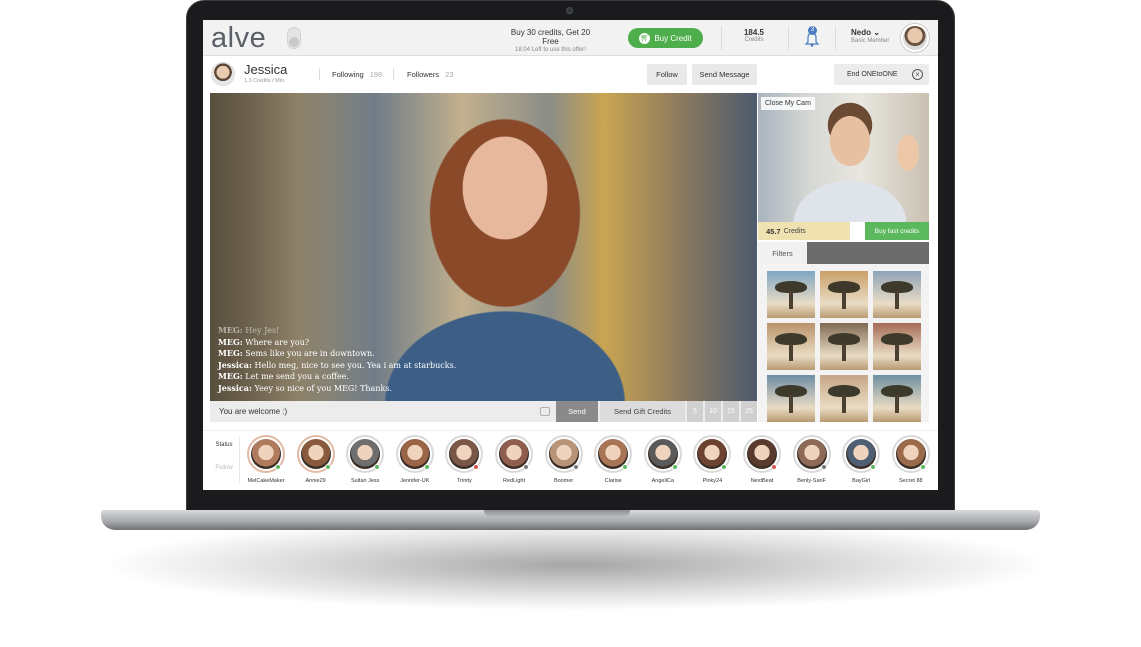  What do you see at coordinates (662, 481) in the screenshot?
I see `profile-card-name: AngeliCa` at bounding box center [662, 481].